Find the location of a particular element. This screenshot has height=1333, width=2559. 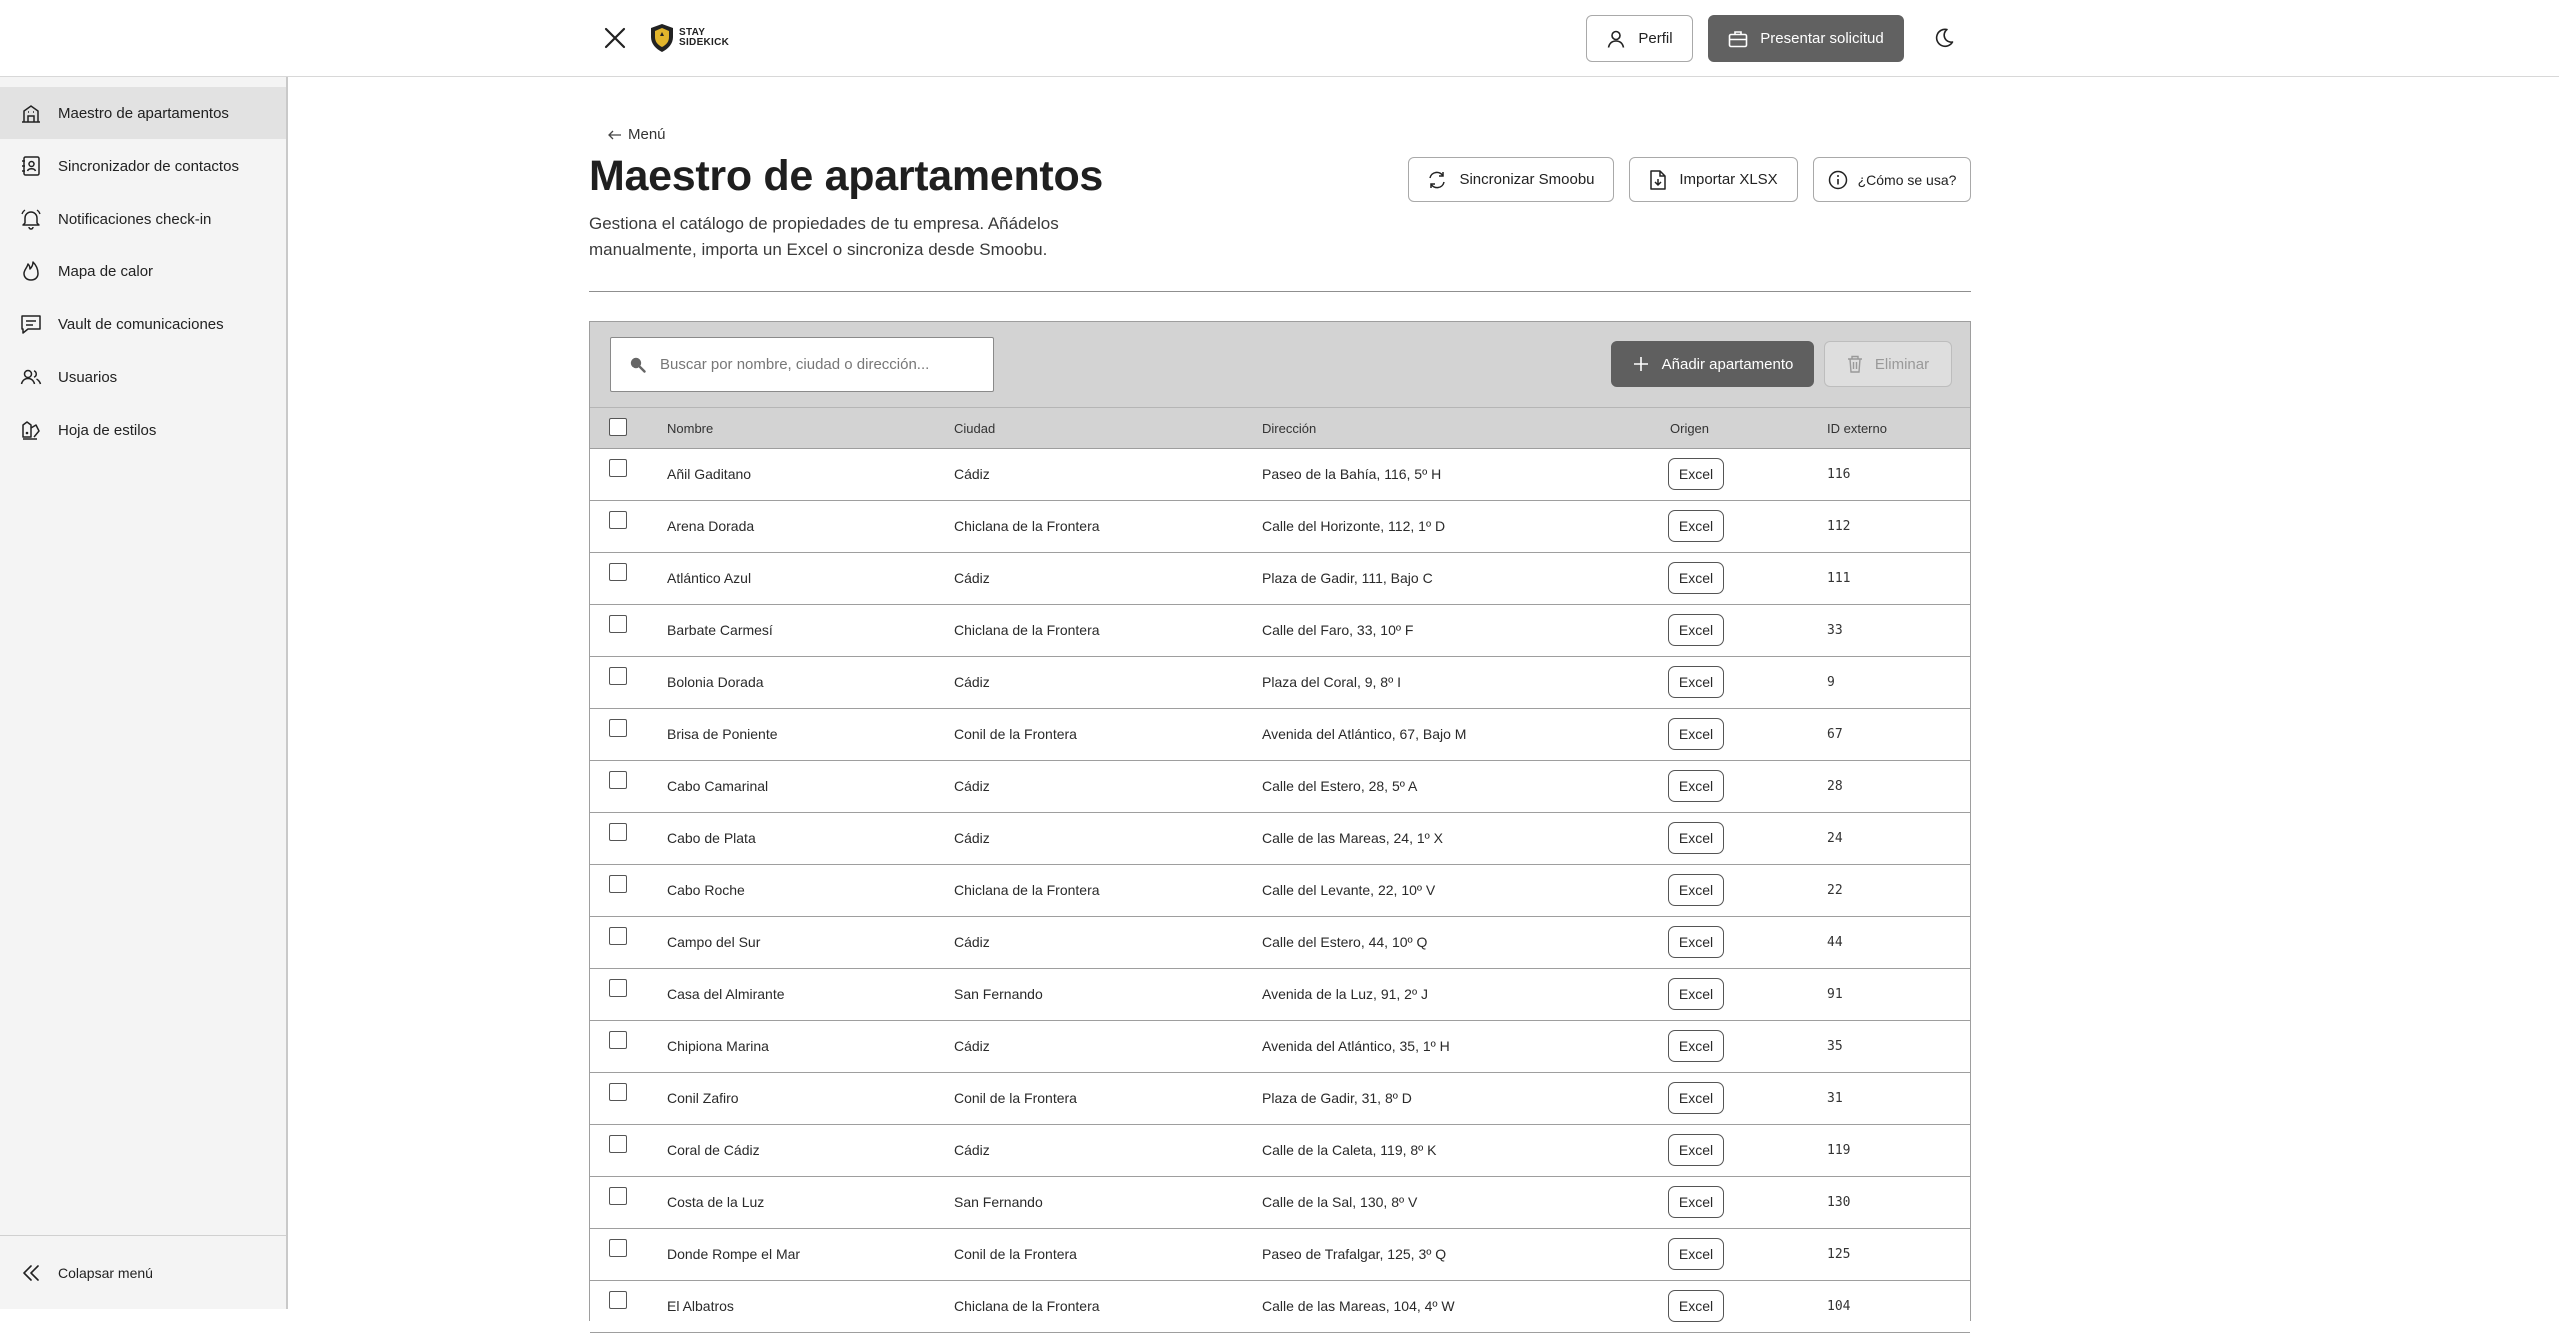

sync-smoobu-button: Sincronizar Smoobu is located at coordinates (1511, 179).